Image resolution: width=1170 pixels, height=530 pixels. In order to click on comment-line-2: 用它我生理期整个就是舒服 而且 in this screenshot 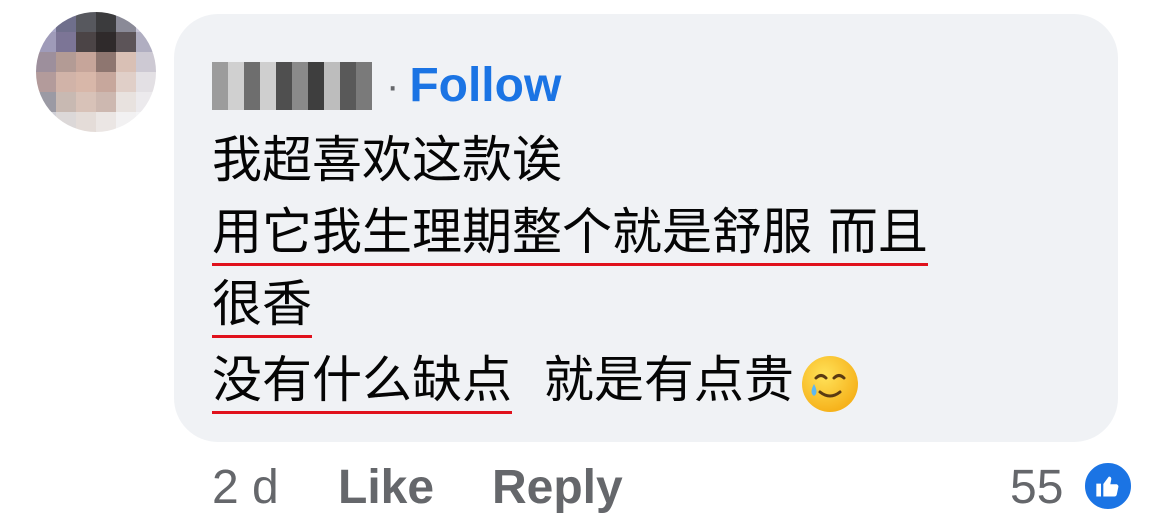, I will do `click(570, 234)`.